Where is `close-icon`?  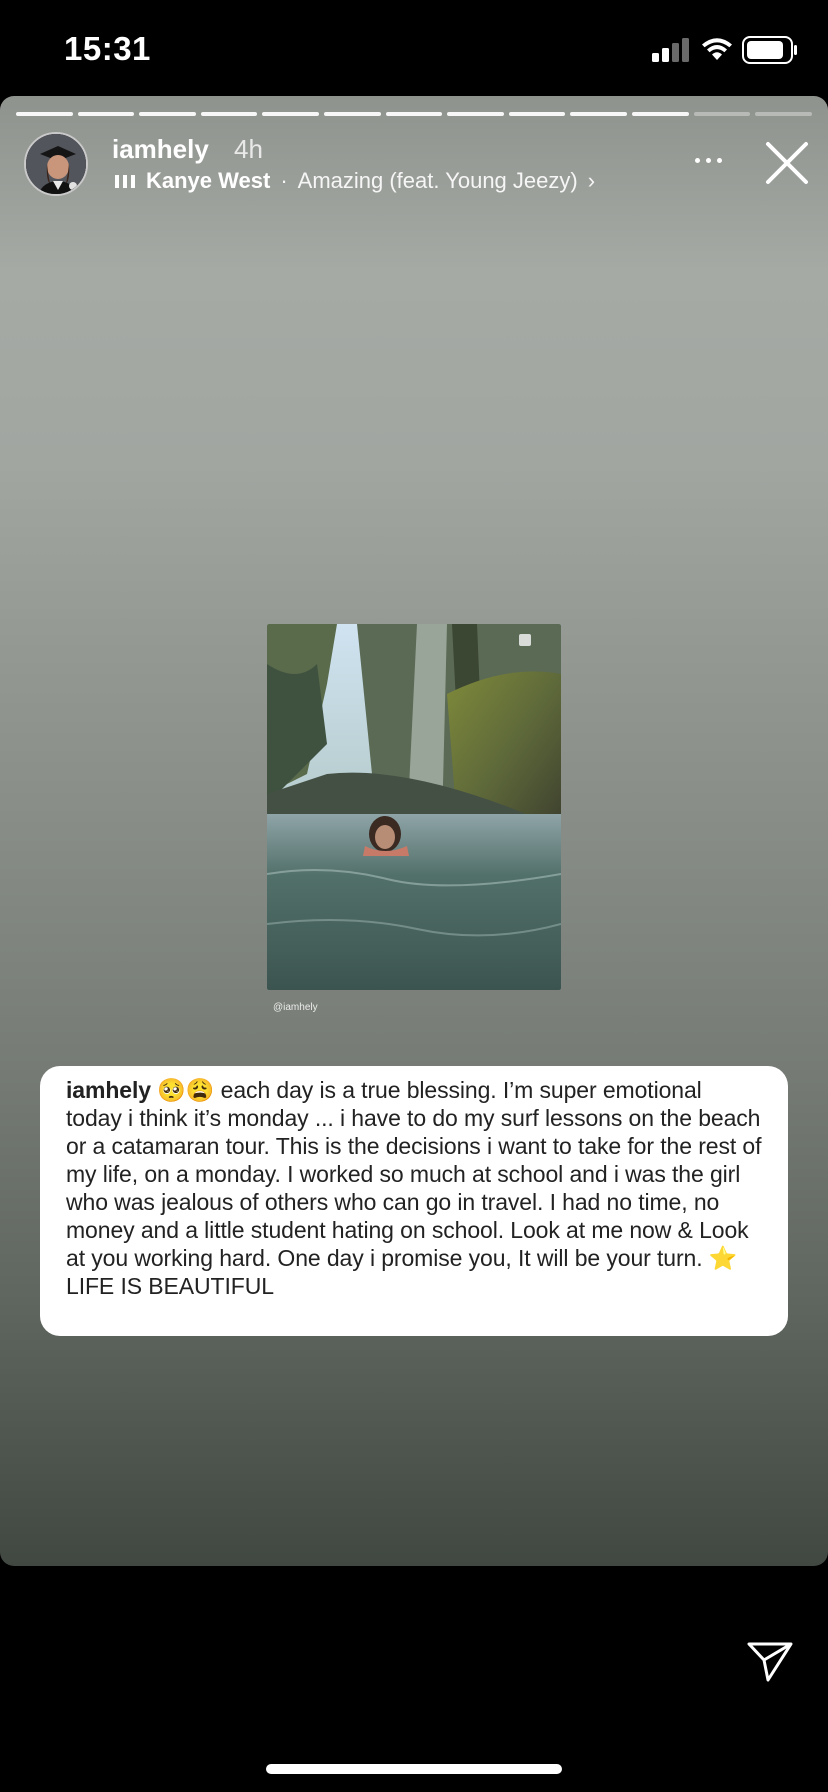
close-icon is located at coordinates (787, 163).